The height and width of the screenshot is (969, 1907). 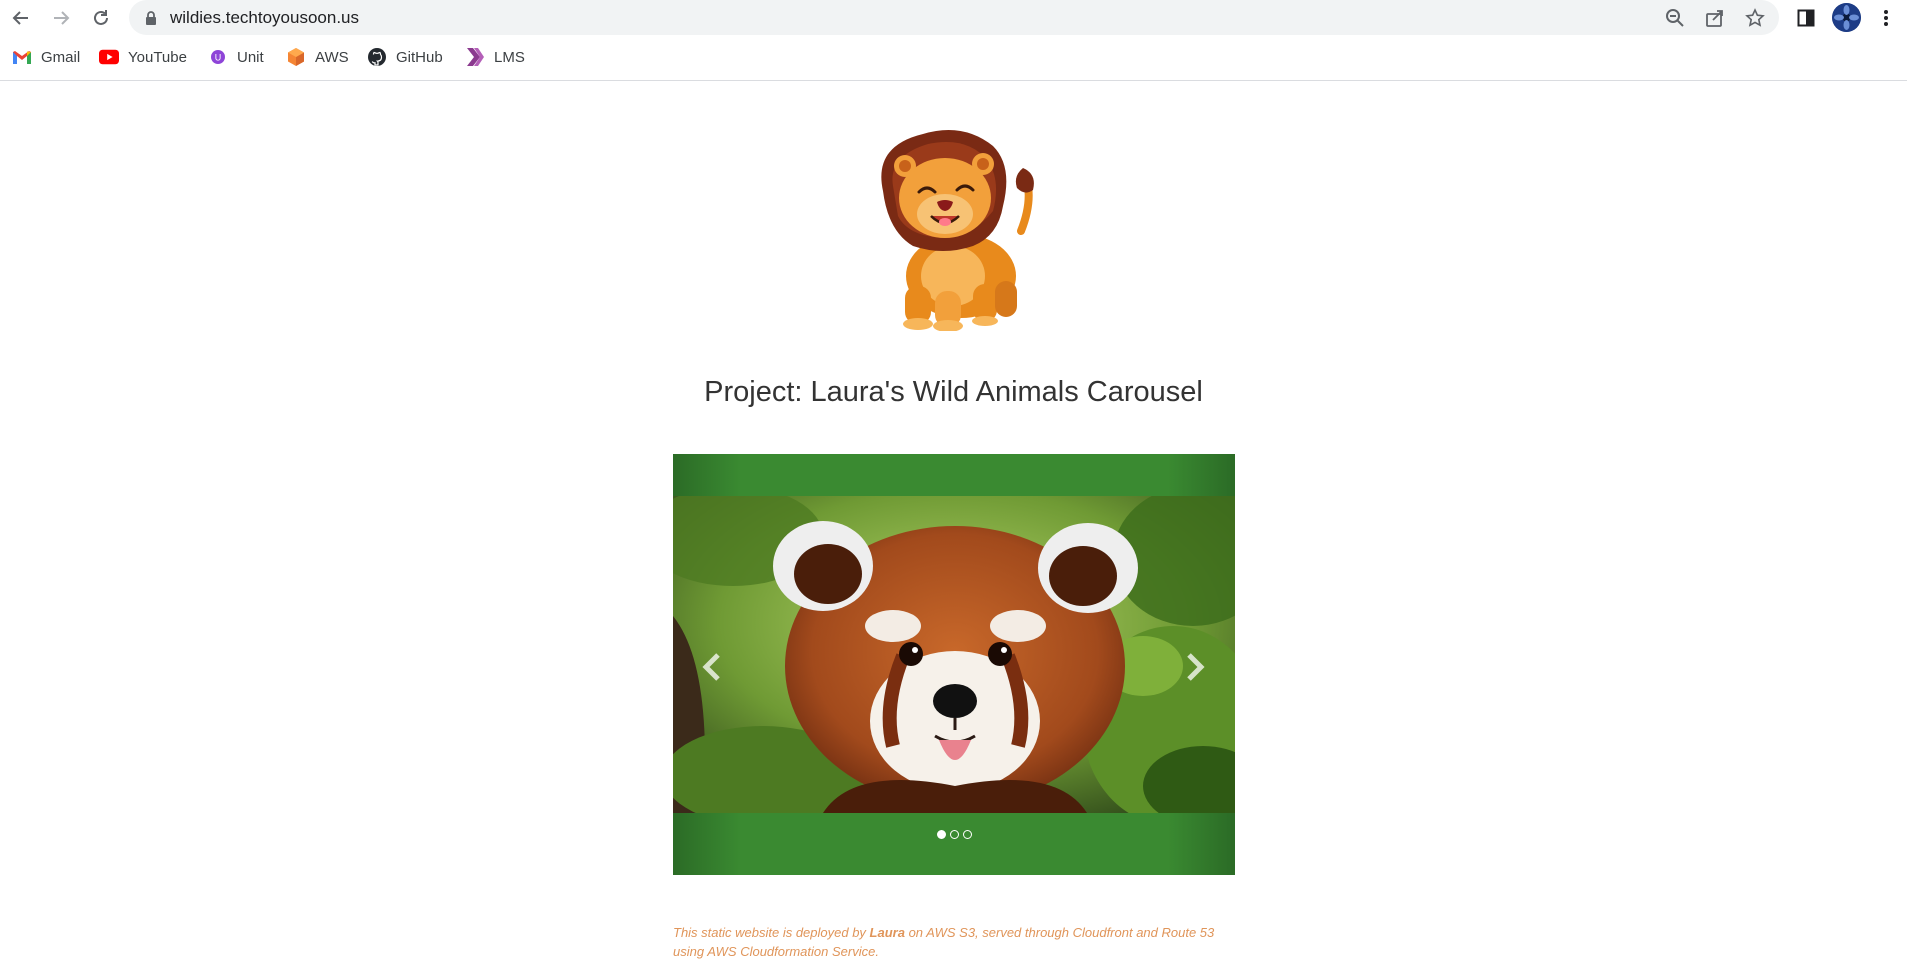 I want to click on page-title: Project: Laura's Wild Animals Carousel, so click(x=953, y=392).